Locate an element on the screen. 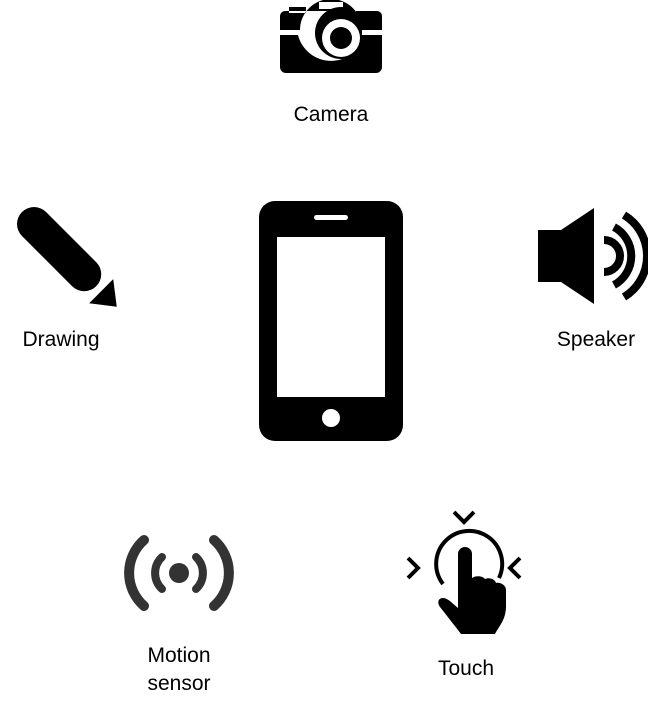  camera-icon is located at coordinates (331, 36).